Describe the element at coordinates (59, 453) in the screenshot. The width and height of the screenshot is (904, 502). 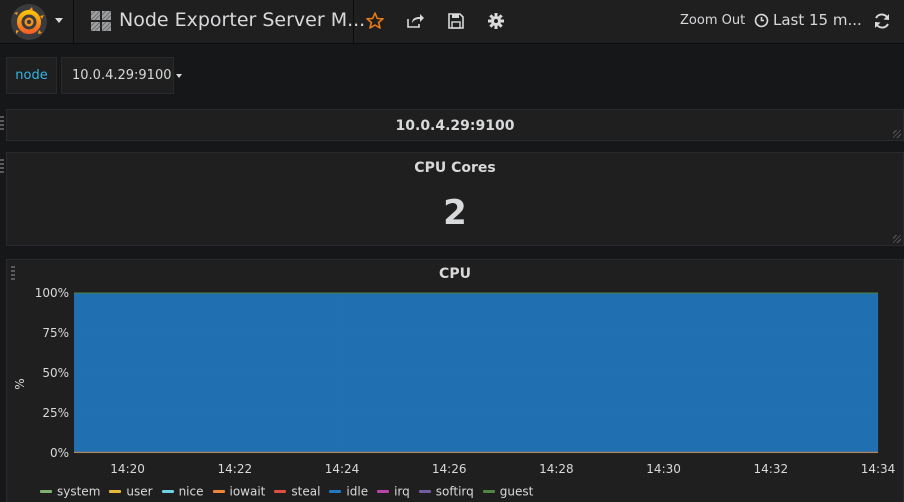
I see `y-tick-label: 0%` at that location.